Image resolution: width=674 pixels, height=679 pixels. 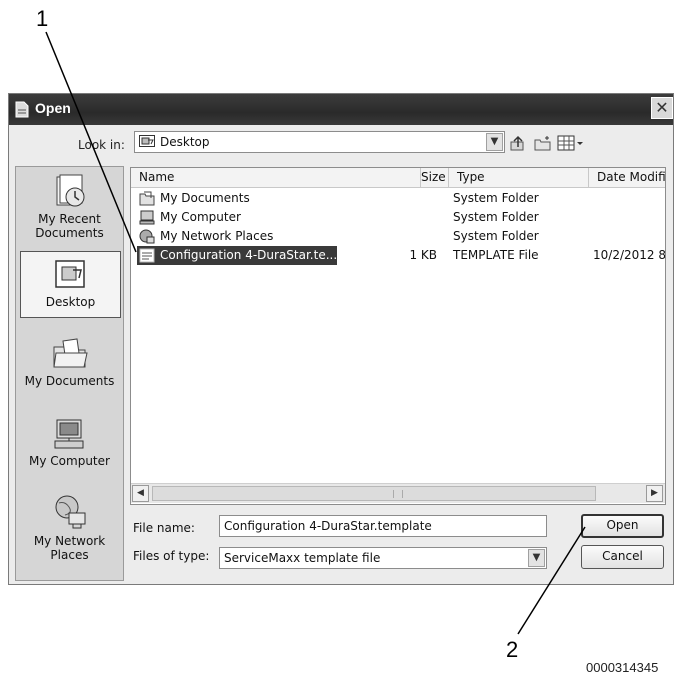 I want to click on network-places-icon, so click(x=70, y=512).